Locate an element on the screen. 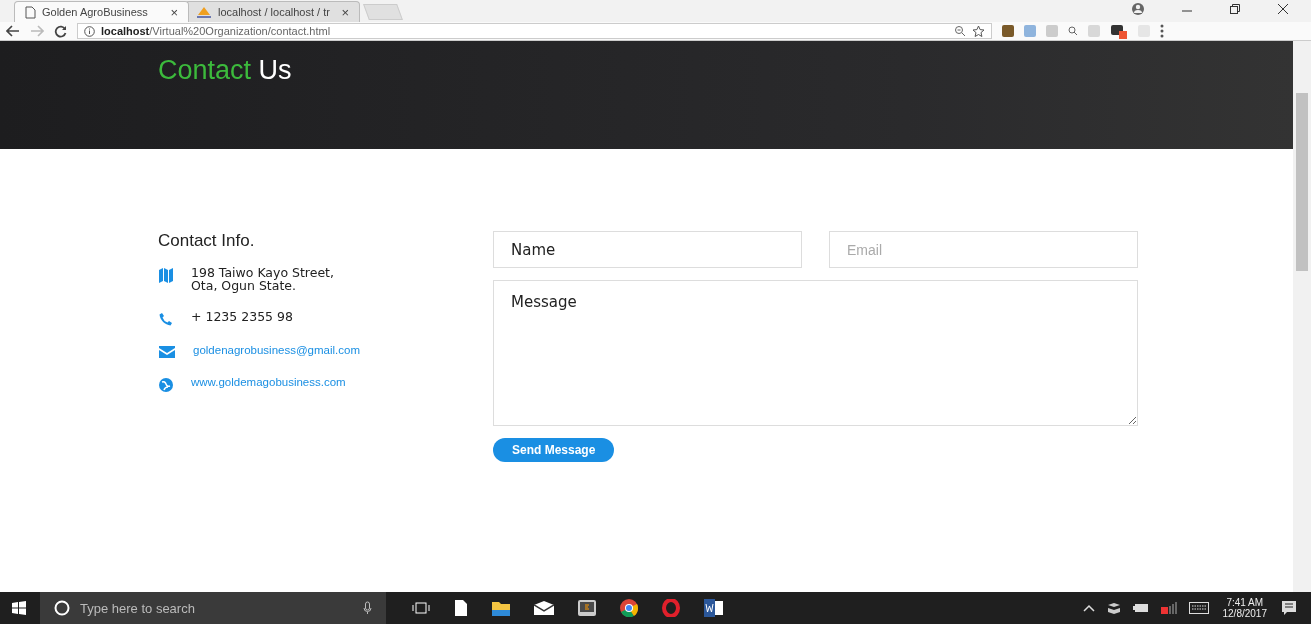 The image size is (1311, 624). contact-link: goldenagrobusiness@gmail.com is located at coordinates (276, 350).